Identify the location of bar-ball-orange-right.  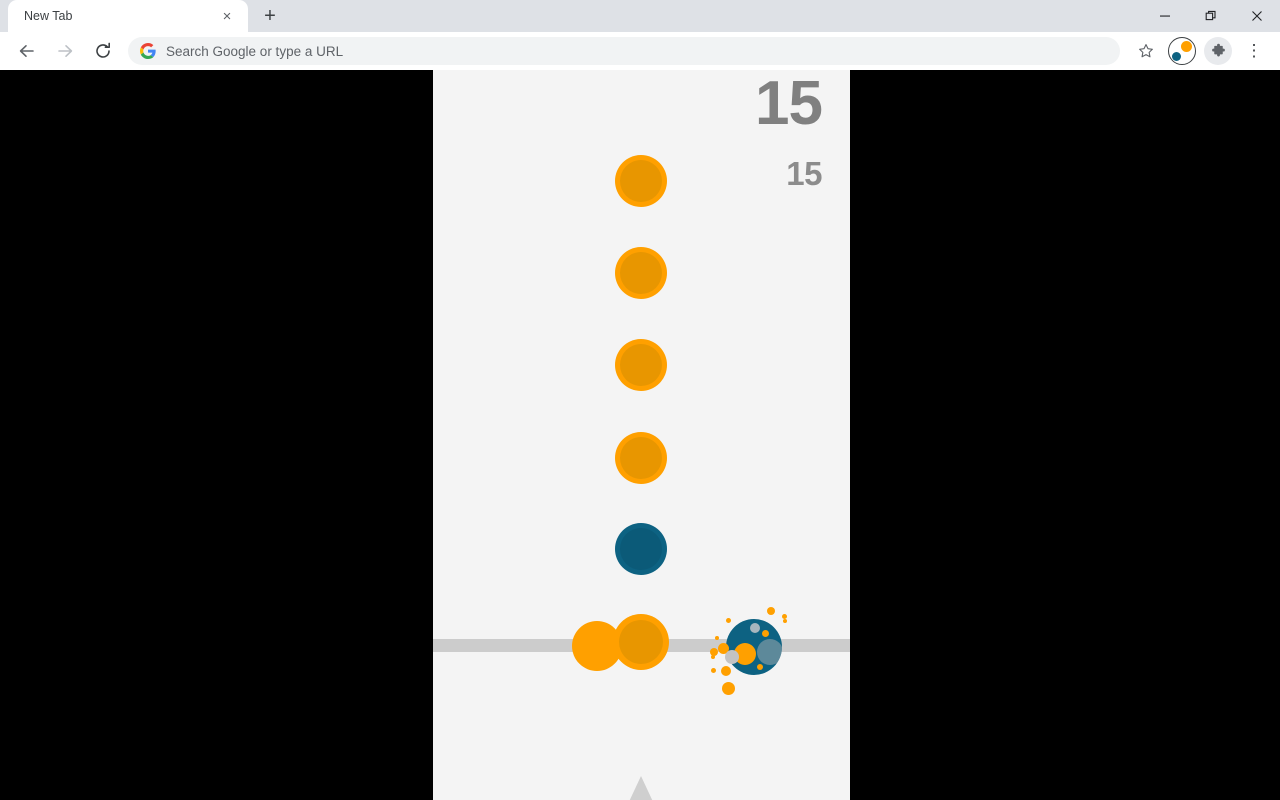
(641, 642).